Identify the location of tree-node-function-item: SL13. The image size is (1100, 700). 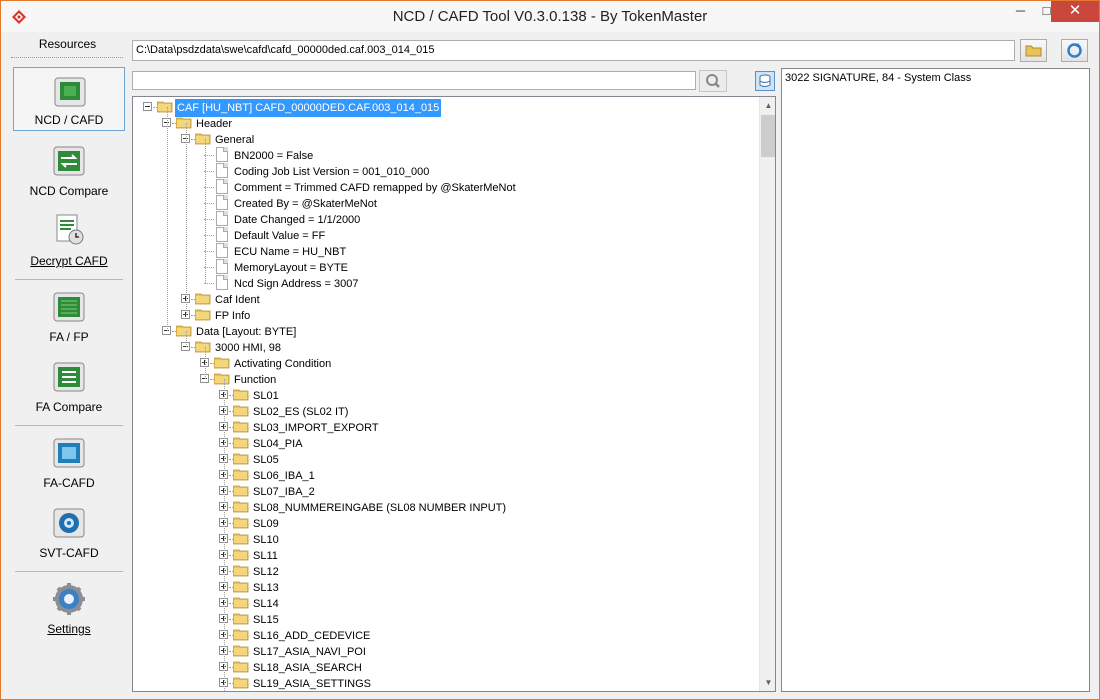
(443, 587).